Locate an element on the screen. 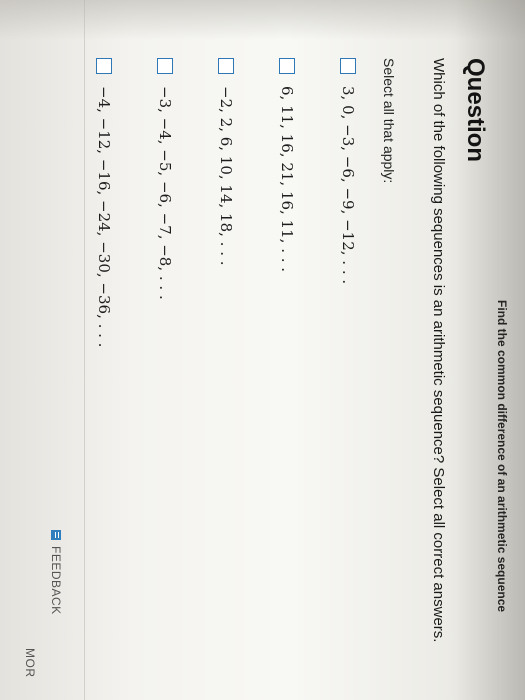 This screenshot has width=525, height=700. answer-option-label: −2, 2, 6, 10, 14, 18, . . . is located at coordinates (226, 176).